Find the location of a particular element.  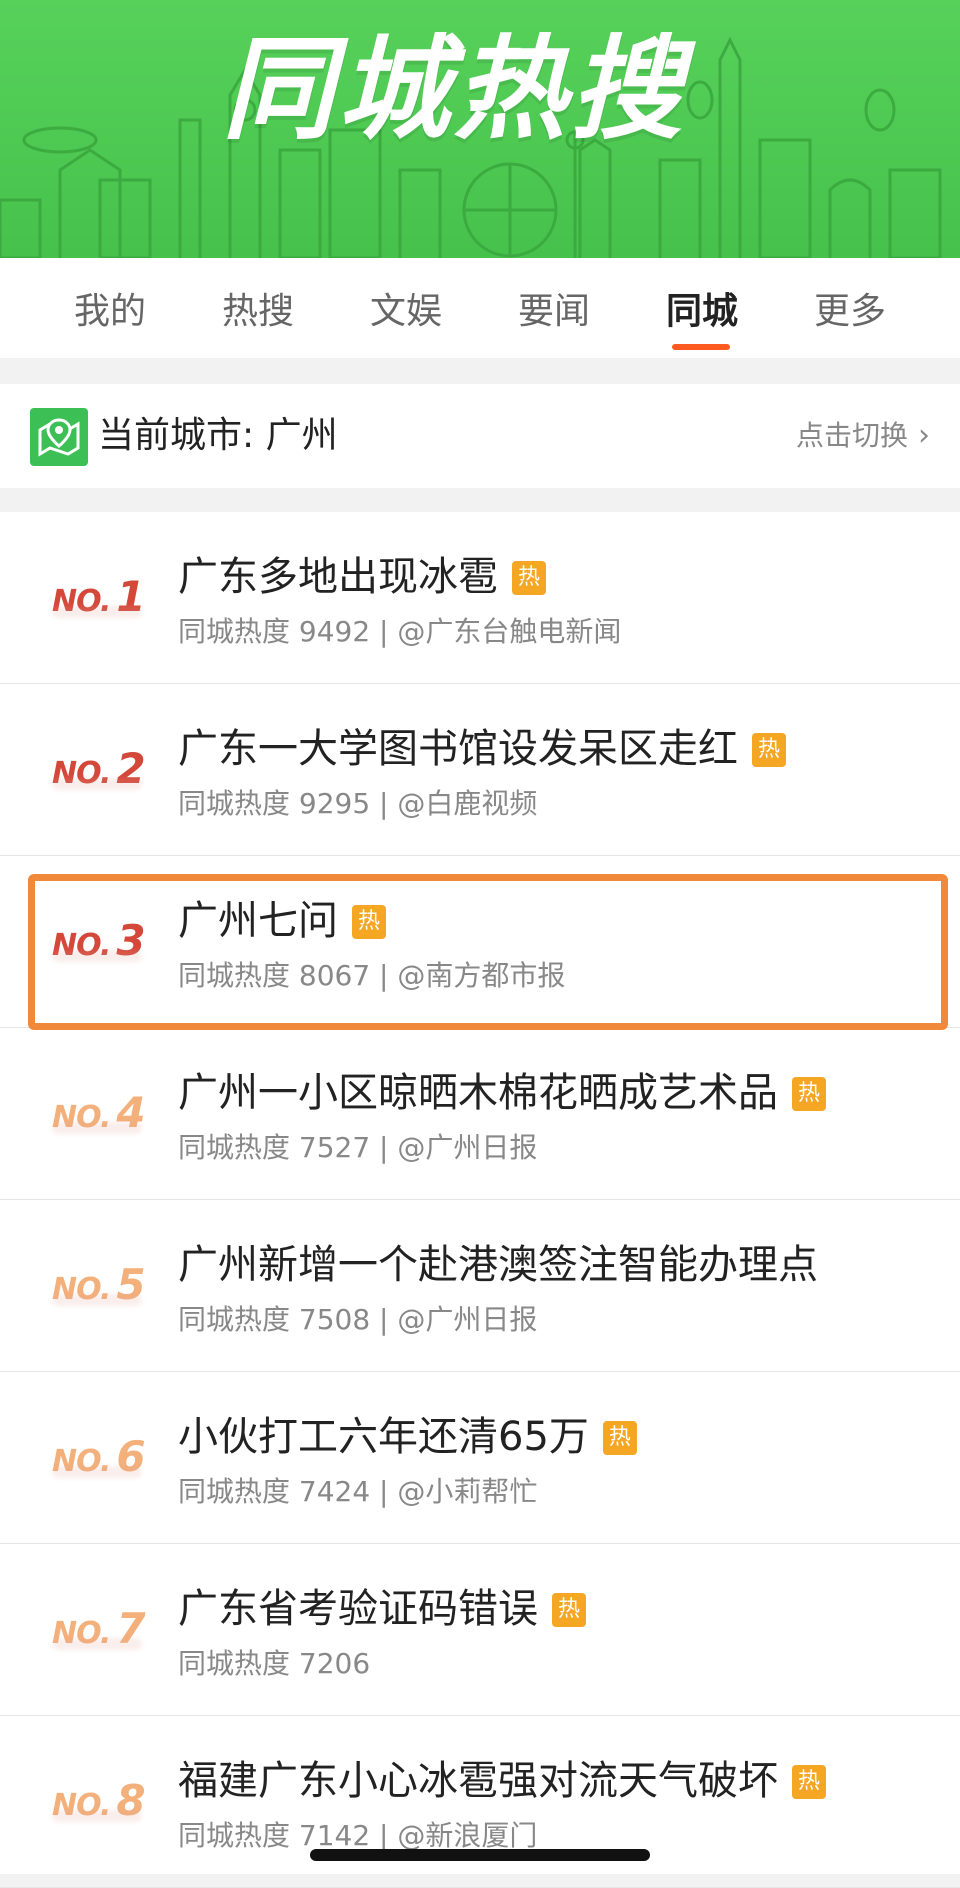

item-title-line: 广东一大学图书馆设发呆区走红热 is located at coordinates (482, 745).